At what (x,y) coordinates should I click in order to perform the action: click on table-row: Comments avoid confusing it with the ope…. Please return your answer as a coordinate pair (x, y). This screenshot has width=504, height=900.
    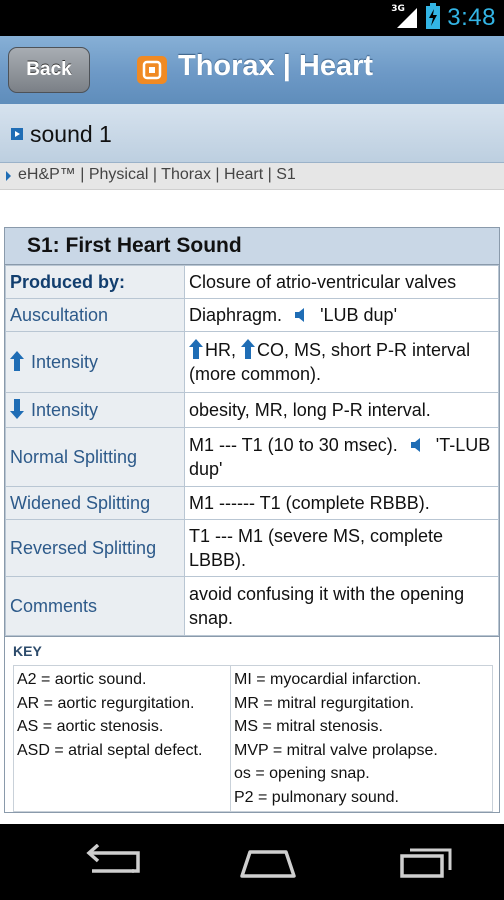
    Looking at the image, I should click on (252, 606).